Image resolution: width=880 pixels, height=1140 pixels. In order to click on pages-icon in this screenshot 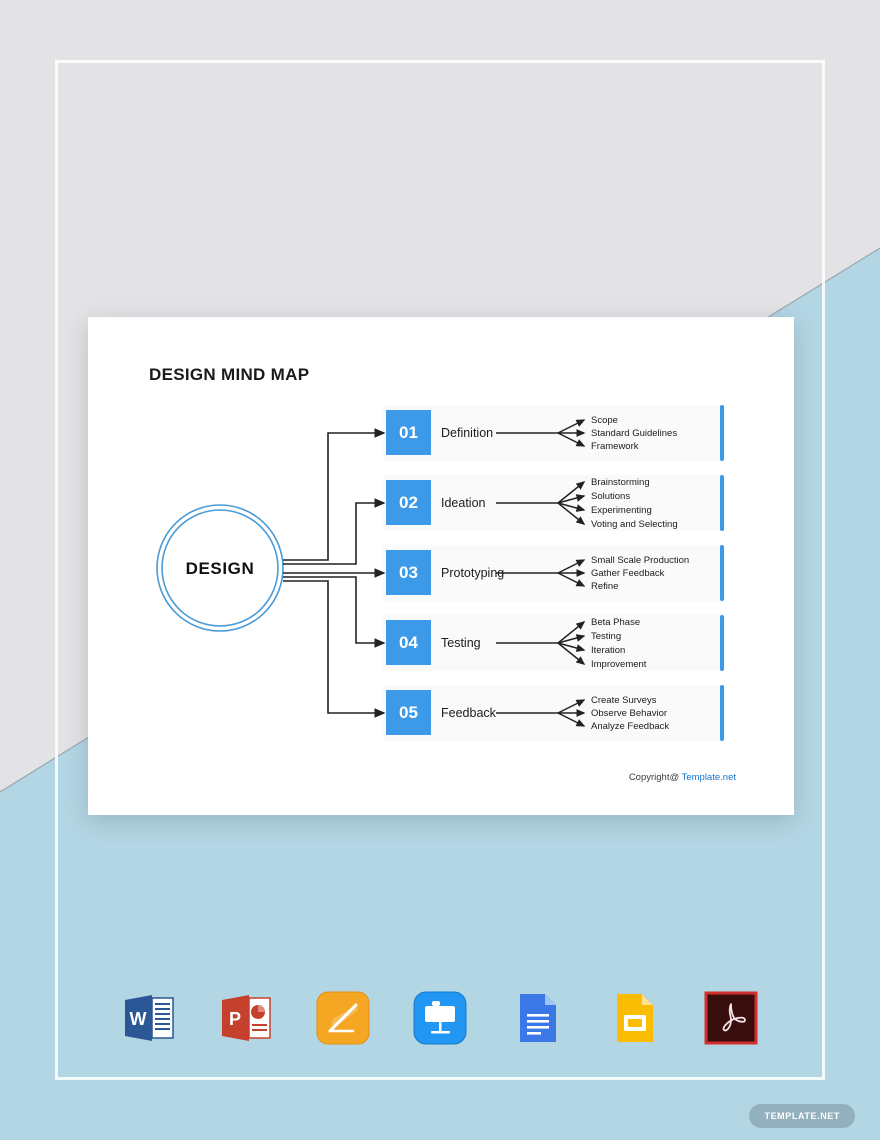, I will do `click(343, 1018)`.